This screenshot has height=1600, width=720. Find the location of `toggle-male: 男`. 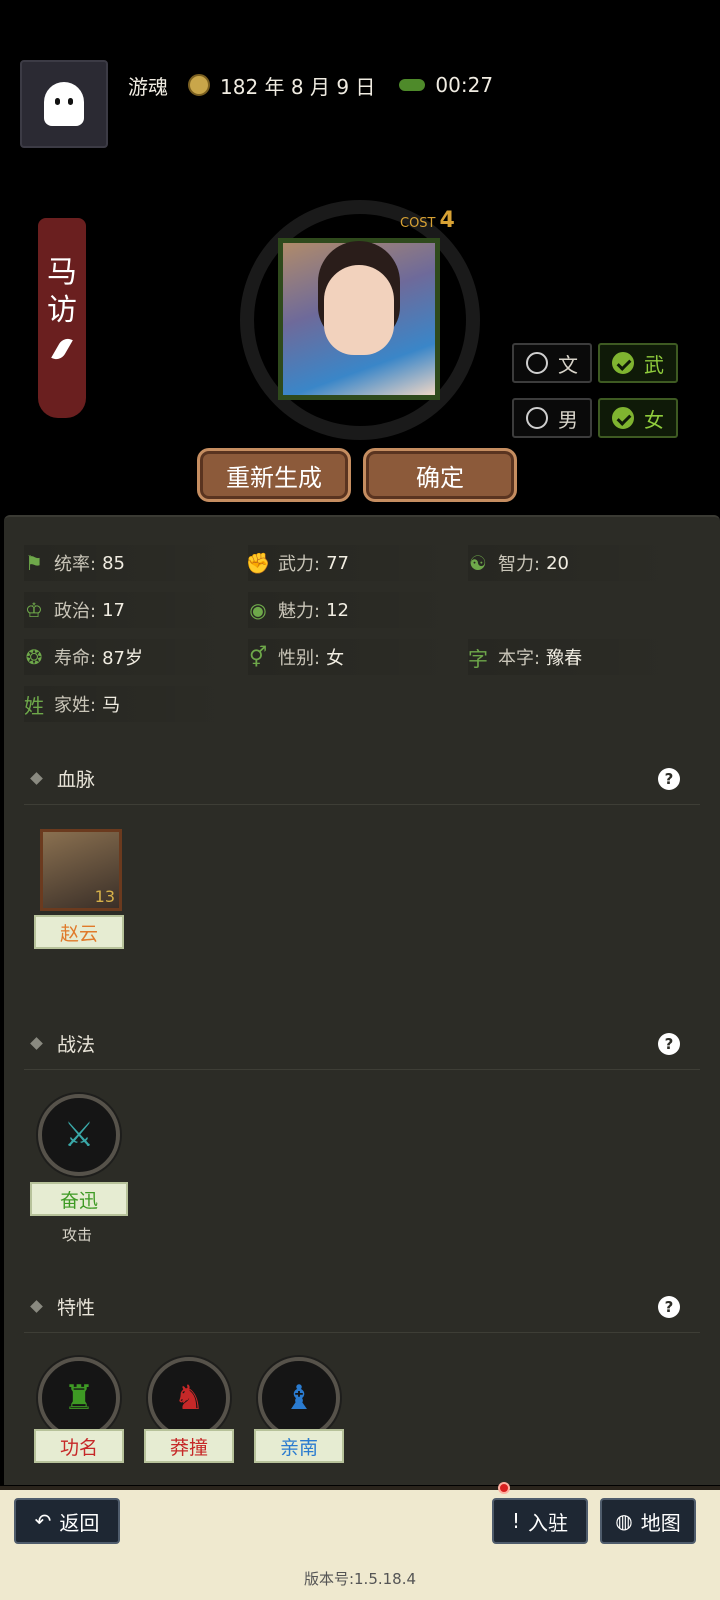

toggle-male: 男 is located at coordinates (552, 418).